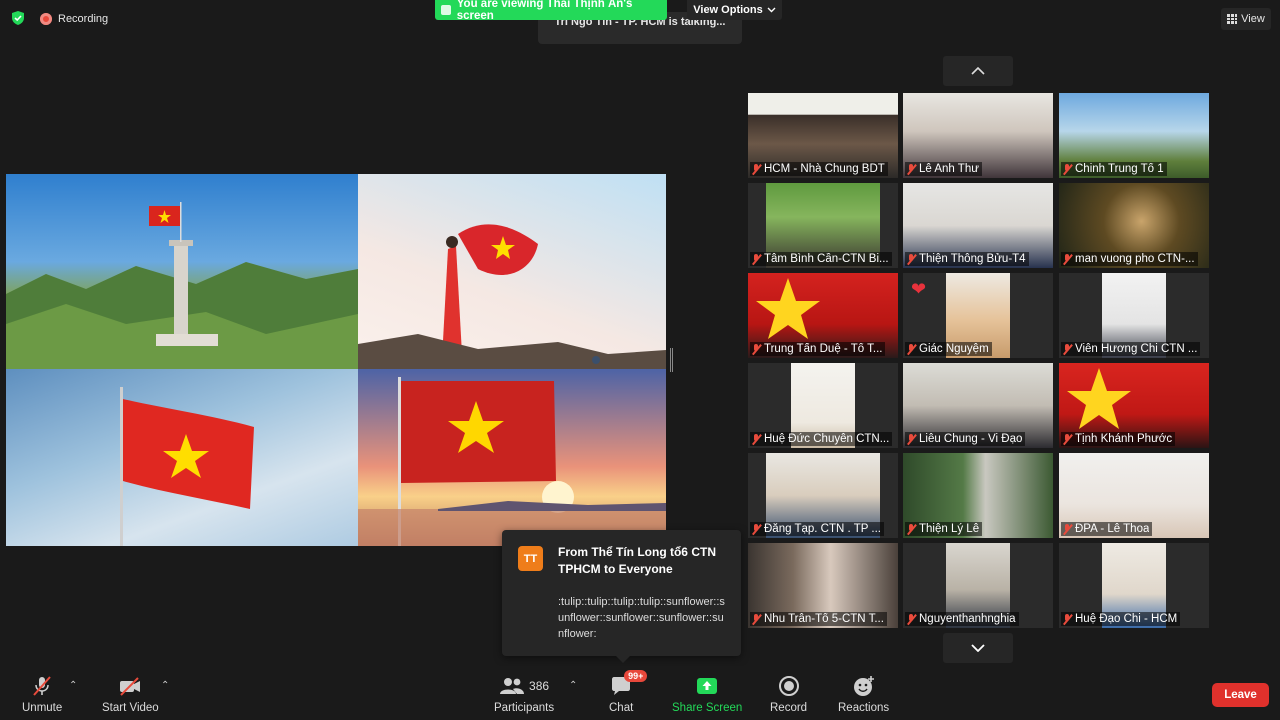  I want to click on view-options-button: View Options, so click(734, 10).